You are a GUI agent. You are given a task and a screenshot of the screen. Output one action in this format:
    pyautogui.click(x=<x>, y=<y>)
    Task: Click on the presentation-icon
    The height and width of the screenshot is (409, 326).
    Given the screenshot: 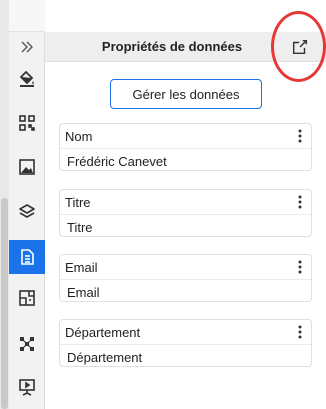 What is the action you would take?
    pyautogui.click(x=27, y=387)
    